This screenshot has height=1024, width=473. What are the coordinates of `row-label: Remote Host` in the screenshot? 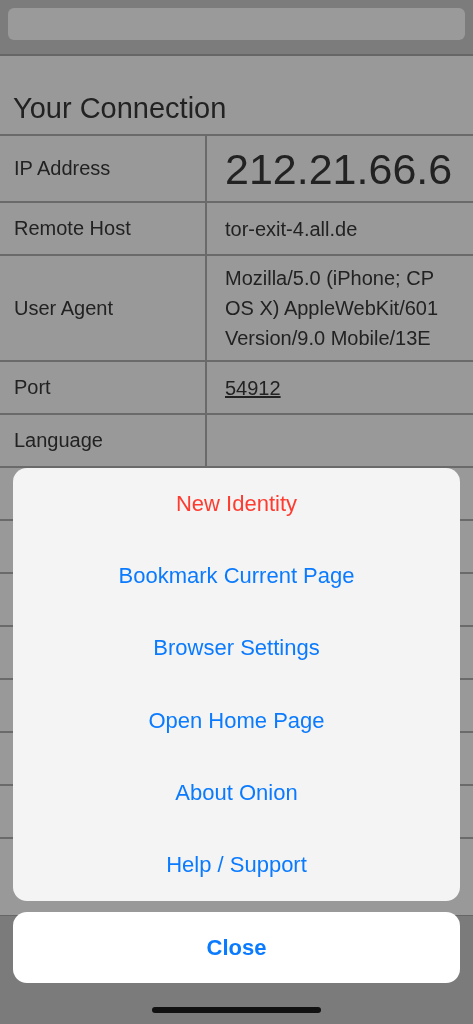 It's located at (72, 228).